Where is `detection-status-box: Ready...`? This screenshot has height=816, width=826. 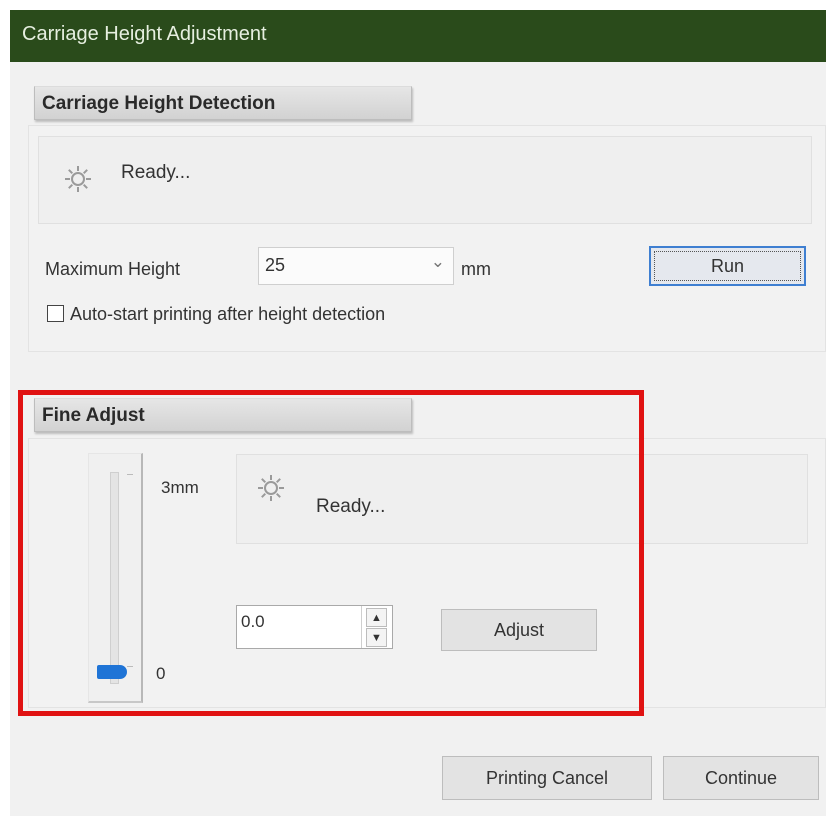
detection-status-box: Ready... is located at coordinates (425, 180).